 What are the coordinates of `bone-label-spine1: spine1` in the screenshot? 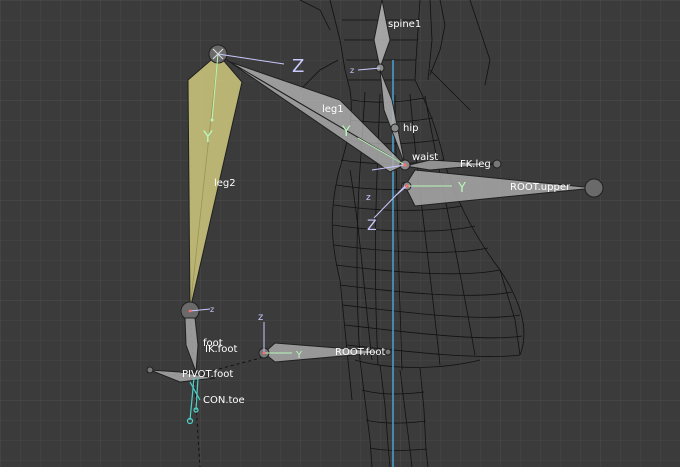 It's located at (404, 24).